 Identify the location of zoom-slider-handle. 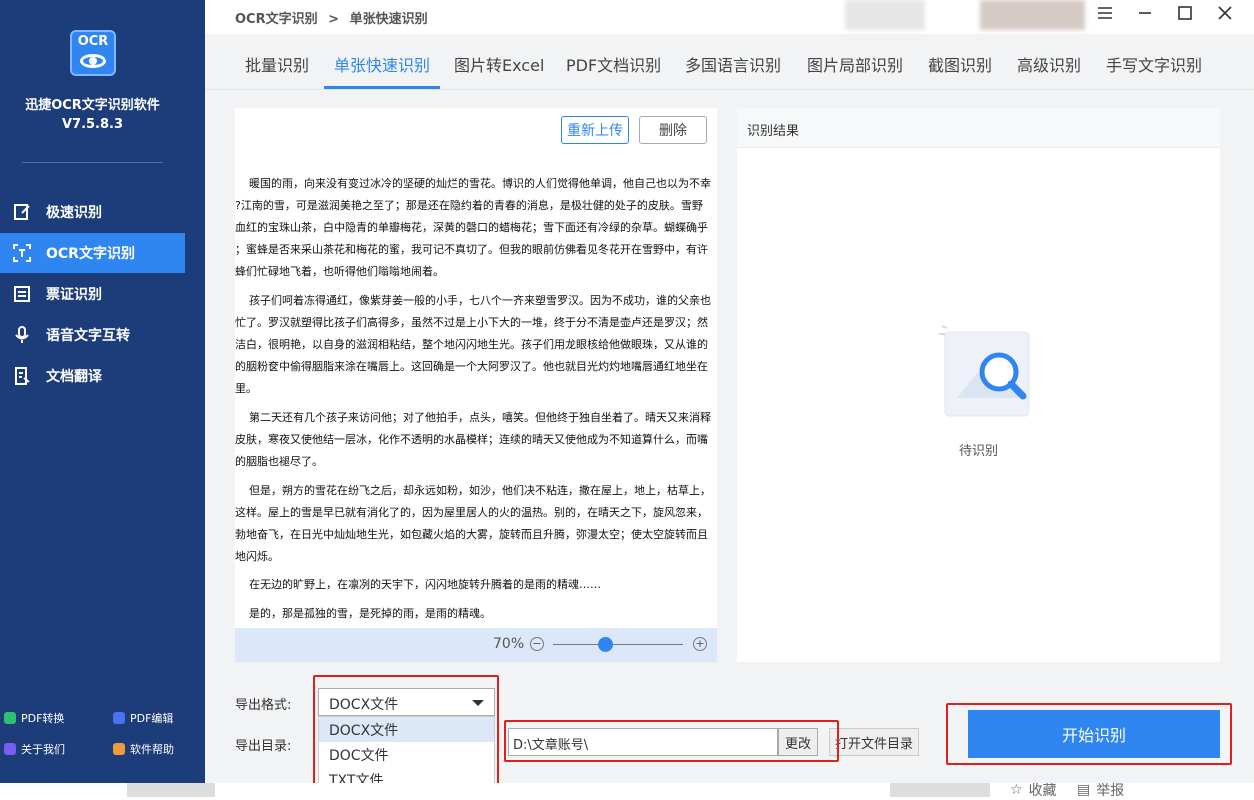
(605, 644).